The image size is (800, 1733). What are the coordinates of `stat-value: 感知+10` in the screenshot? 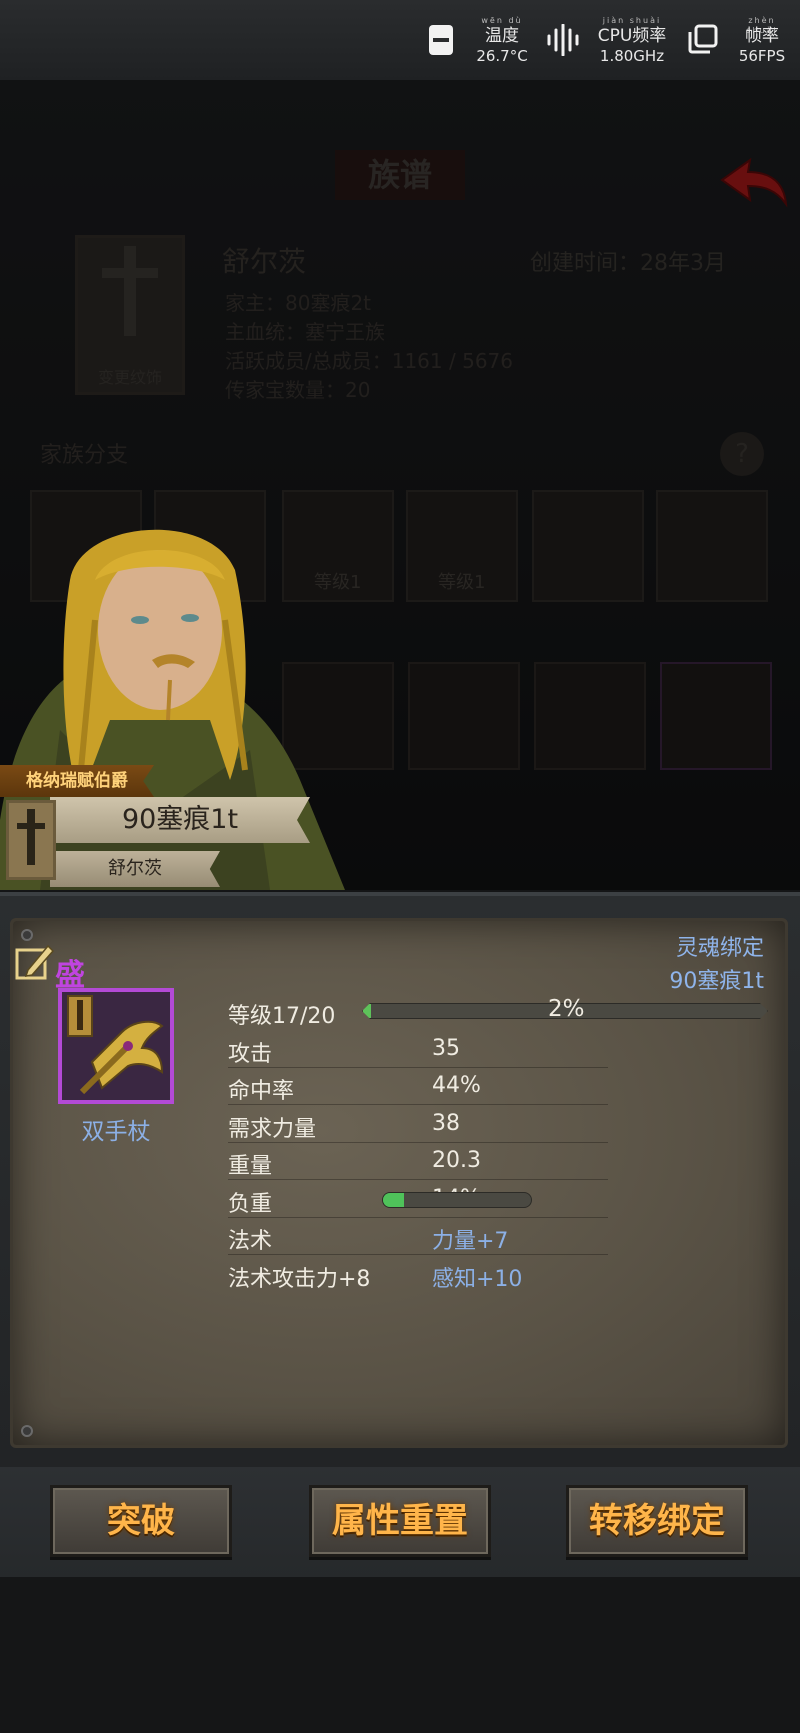 It's located at (477, 1279).